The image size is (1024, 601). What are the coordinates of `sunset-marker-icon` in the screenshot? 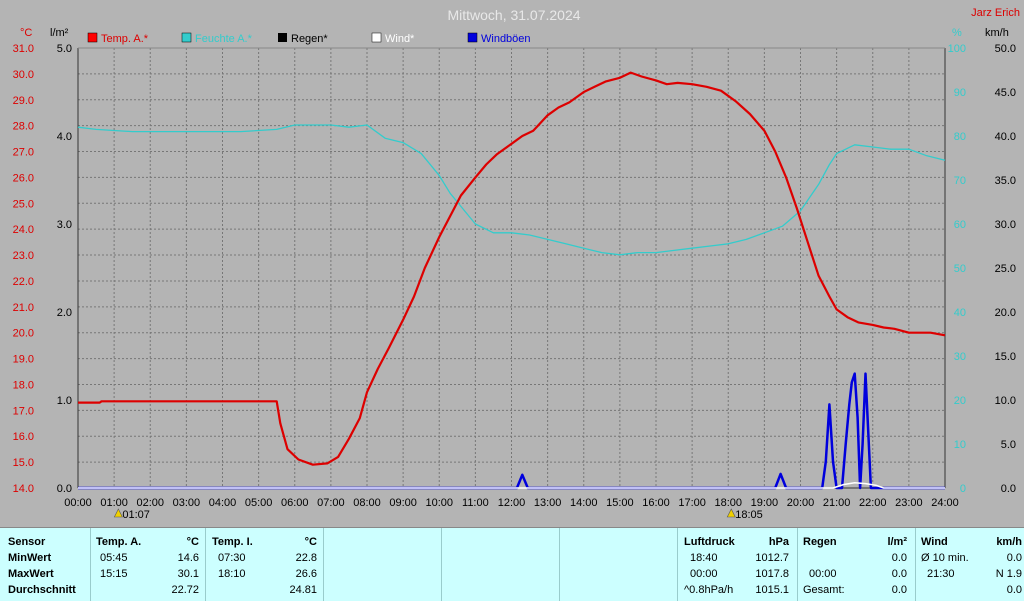 It's located at (731, 513).